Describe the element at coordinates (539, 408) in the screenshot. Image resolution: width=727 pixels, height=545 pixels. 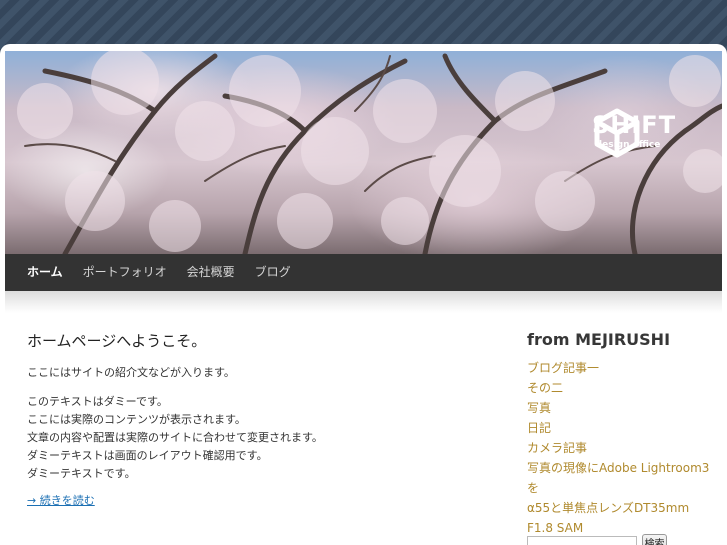
I see `widget-link-label: 写真` at that location.